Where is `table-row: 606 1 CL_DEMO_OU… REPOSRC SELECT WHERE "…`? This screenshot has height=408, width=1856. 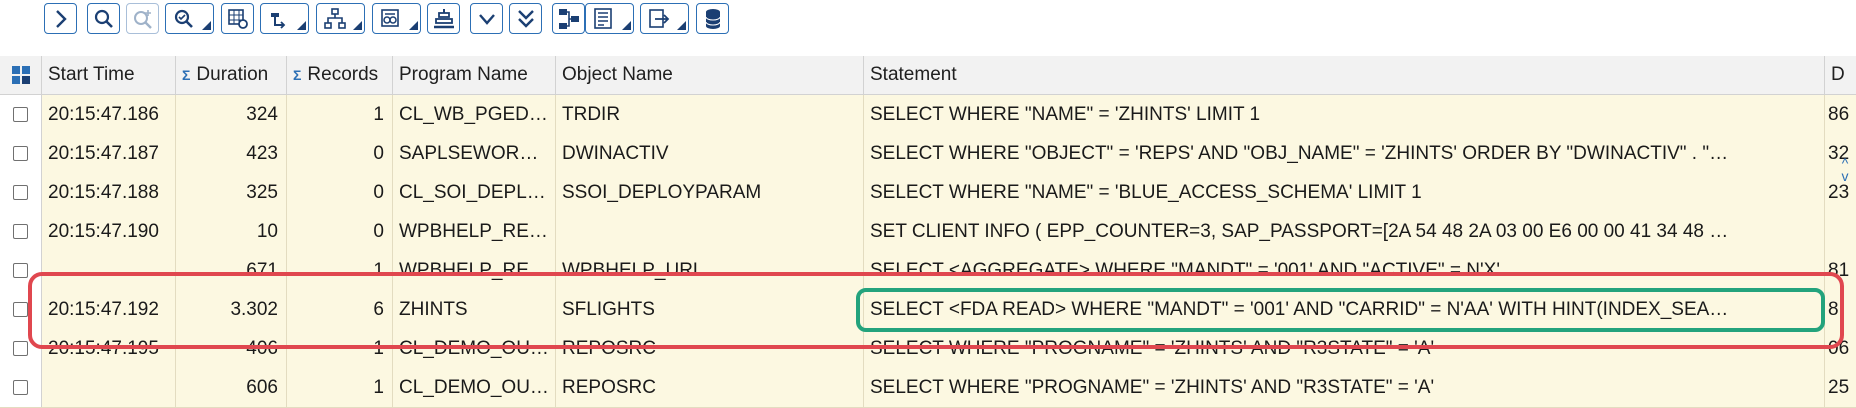 table-row: 606 1 CL_DEMO_OU… REPOSRC SELECT WHERE "… is located at coordinates (928, 388).